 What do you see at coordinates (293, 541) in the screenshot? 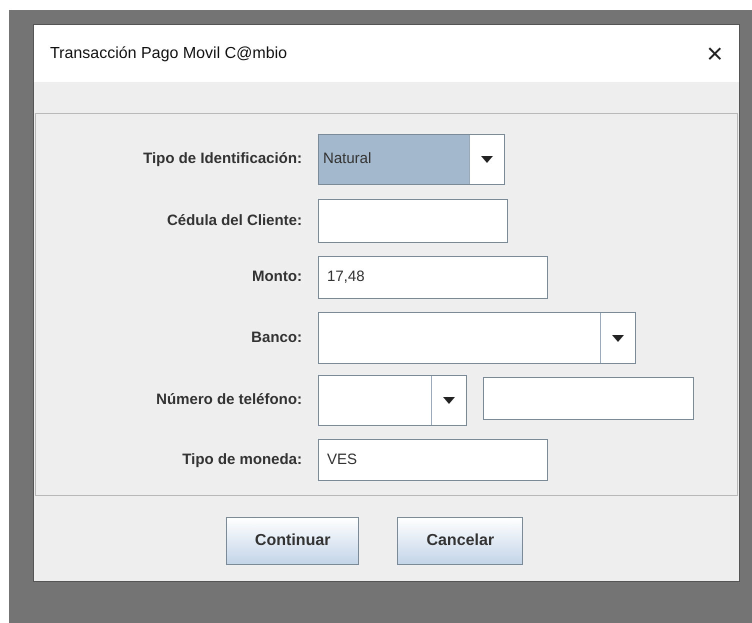
I see `dialog-button: Continuar` at bounding box center [293, 541].